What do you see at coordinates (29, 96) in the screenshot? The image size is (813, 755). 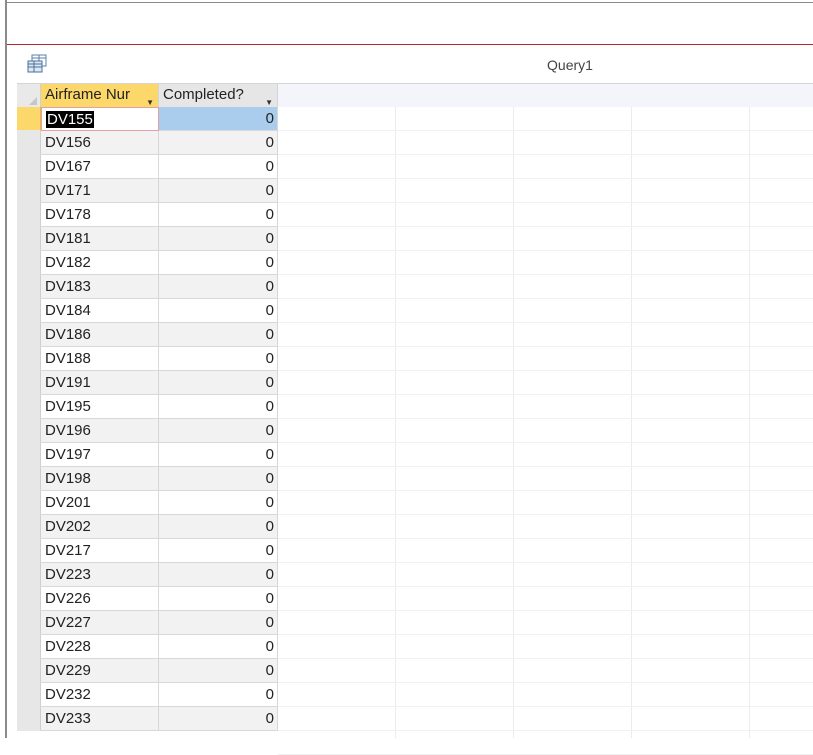 I see `select-all-button` at bounding box center [29, 96].